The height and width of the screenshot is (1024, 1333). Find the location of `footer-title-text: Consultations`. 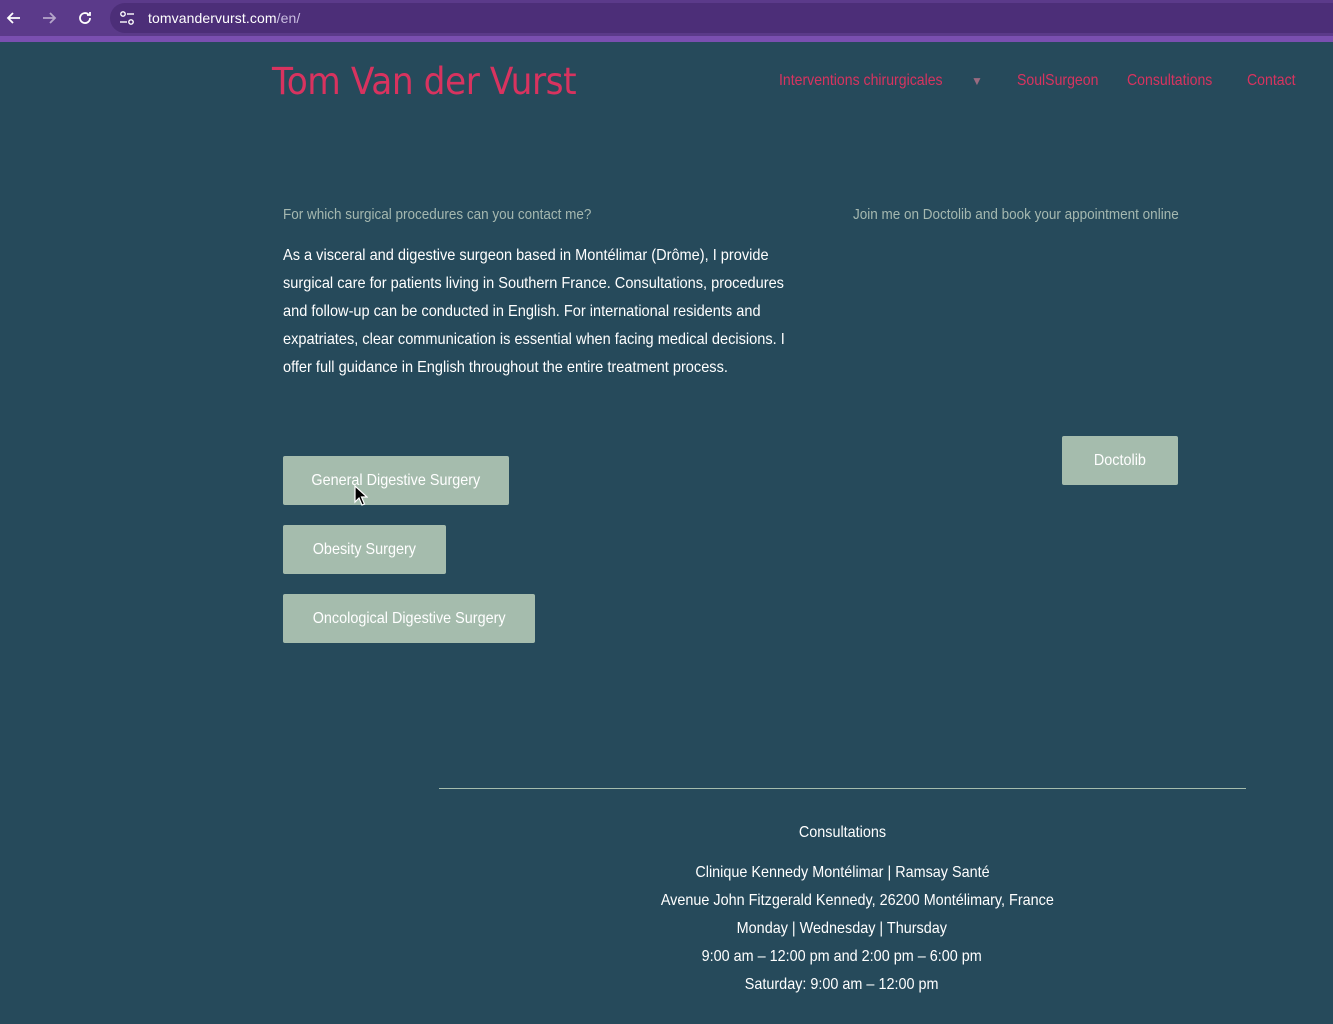

footer-title-text: Consultations is located at coordinates (842, 832).